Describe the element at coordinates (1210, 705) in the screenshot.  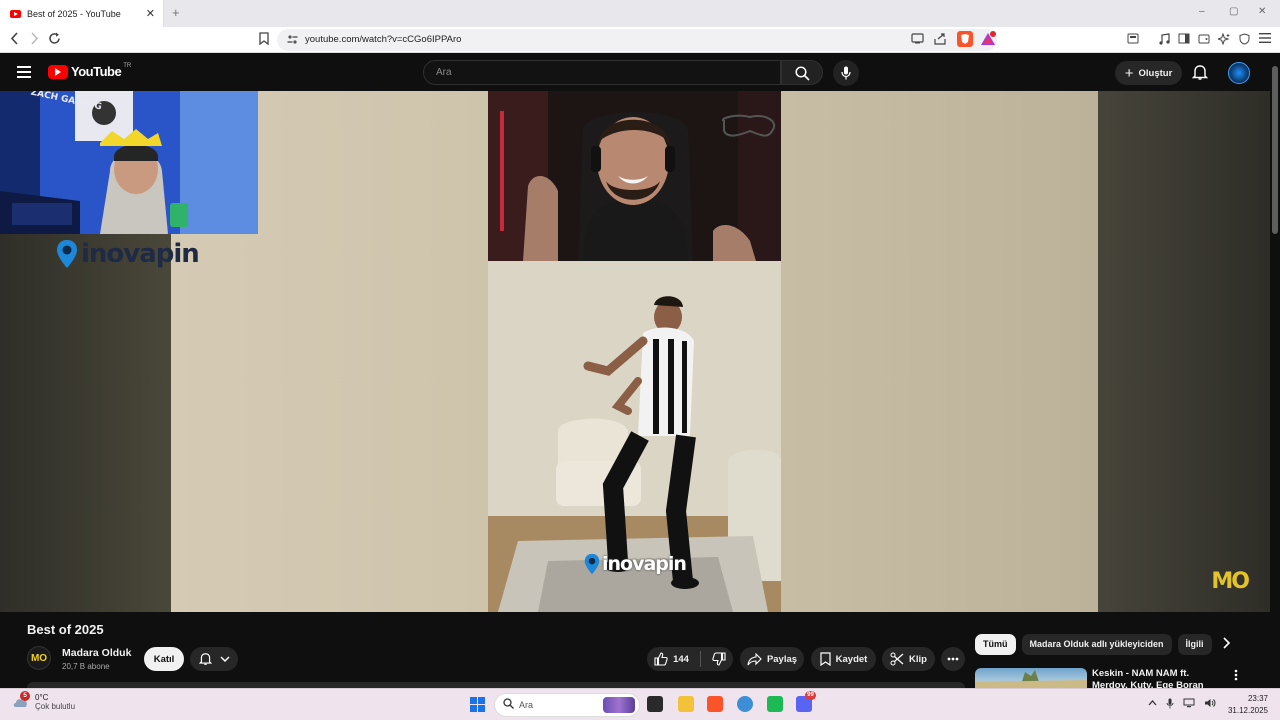
I see `volume-icon` at that location.